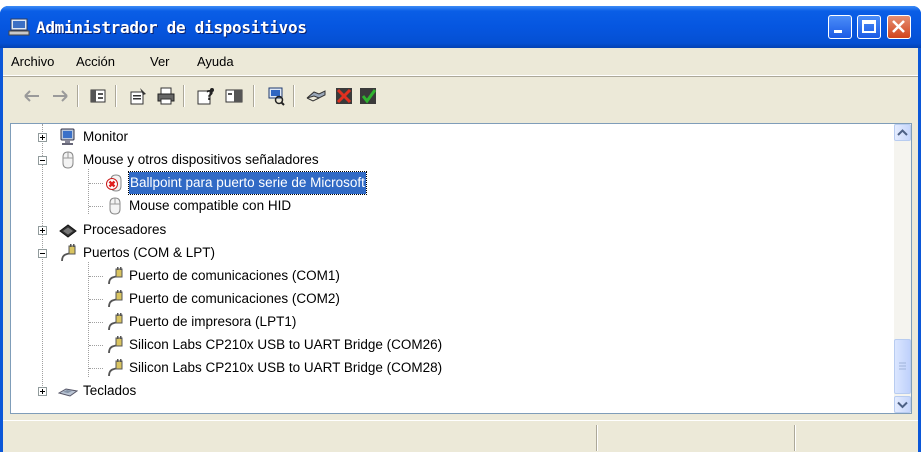 This screenshot has width=921, height=452. Describe the element at coordinates (316, 96) in the screenshot. I see `update-driver-icon` at that location.